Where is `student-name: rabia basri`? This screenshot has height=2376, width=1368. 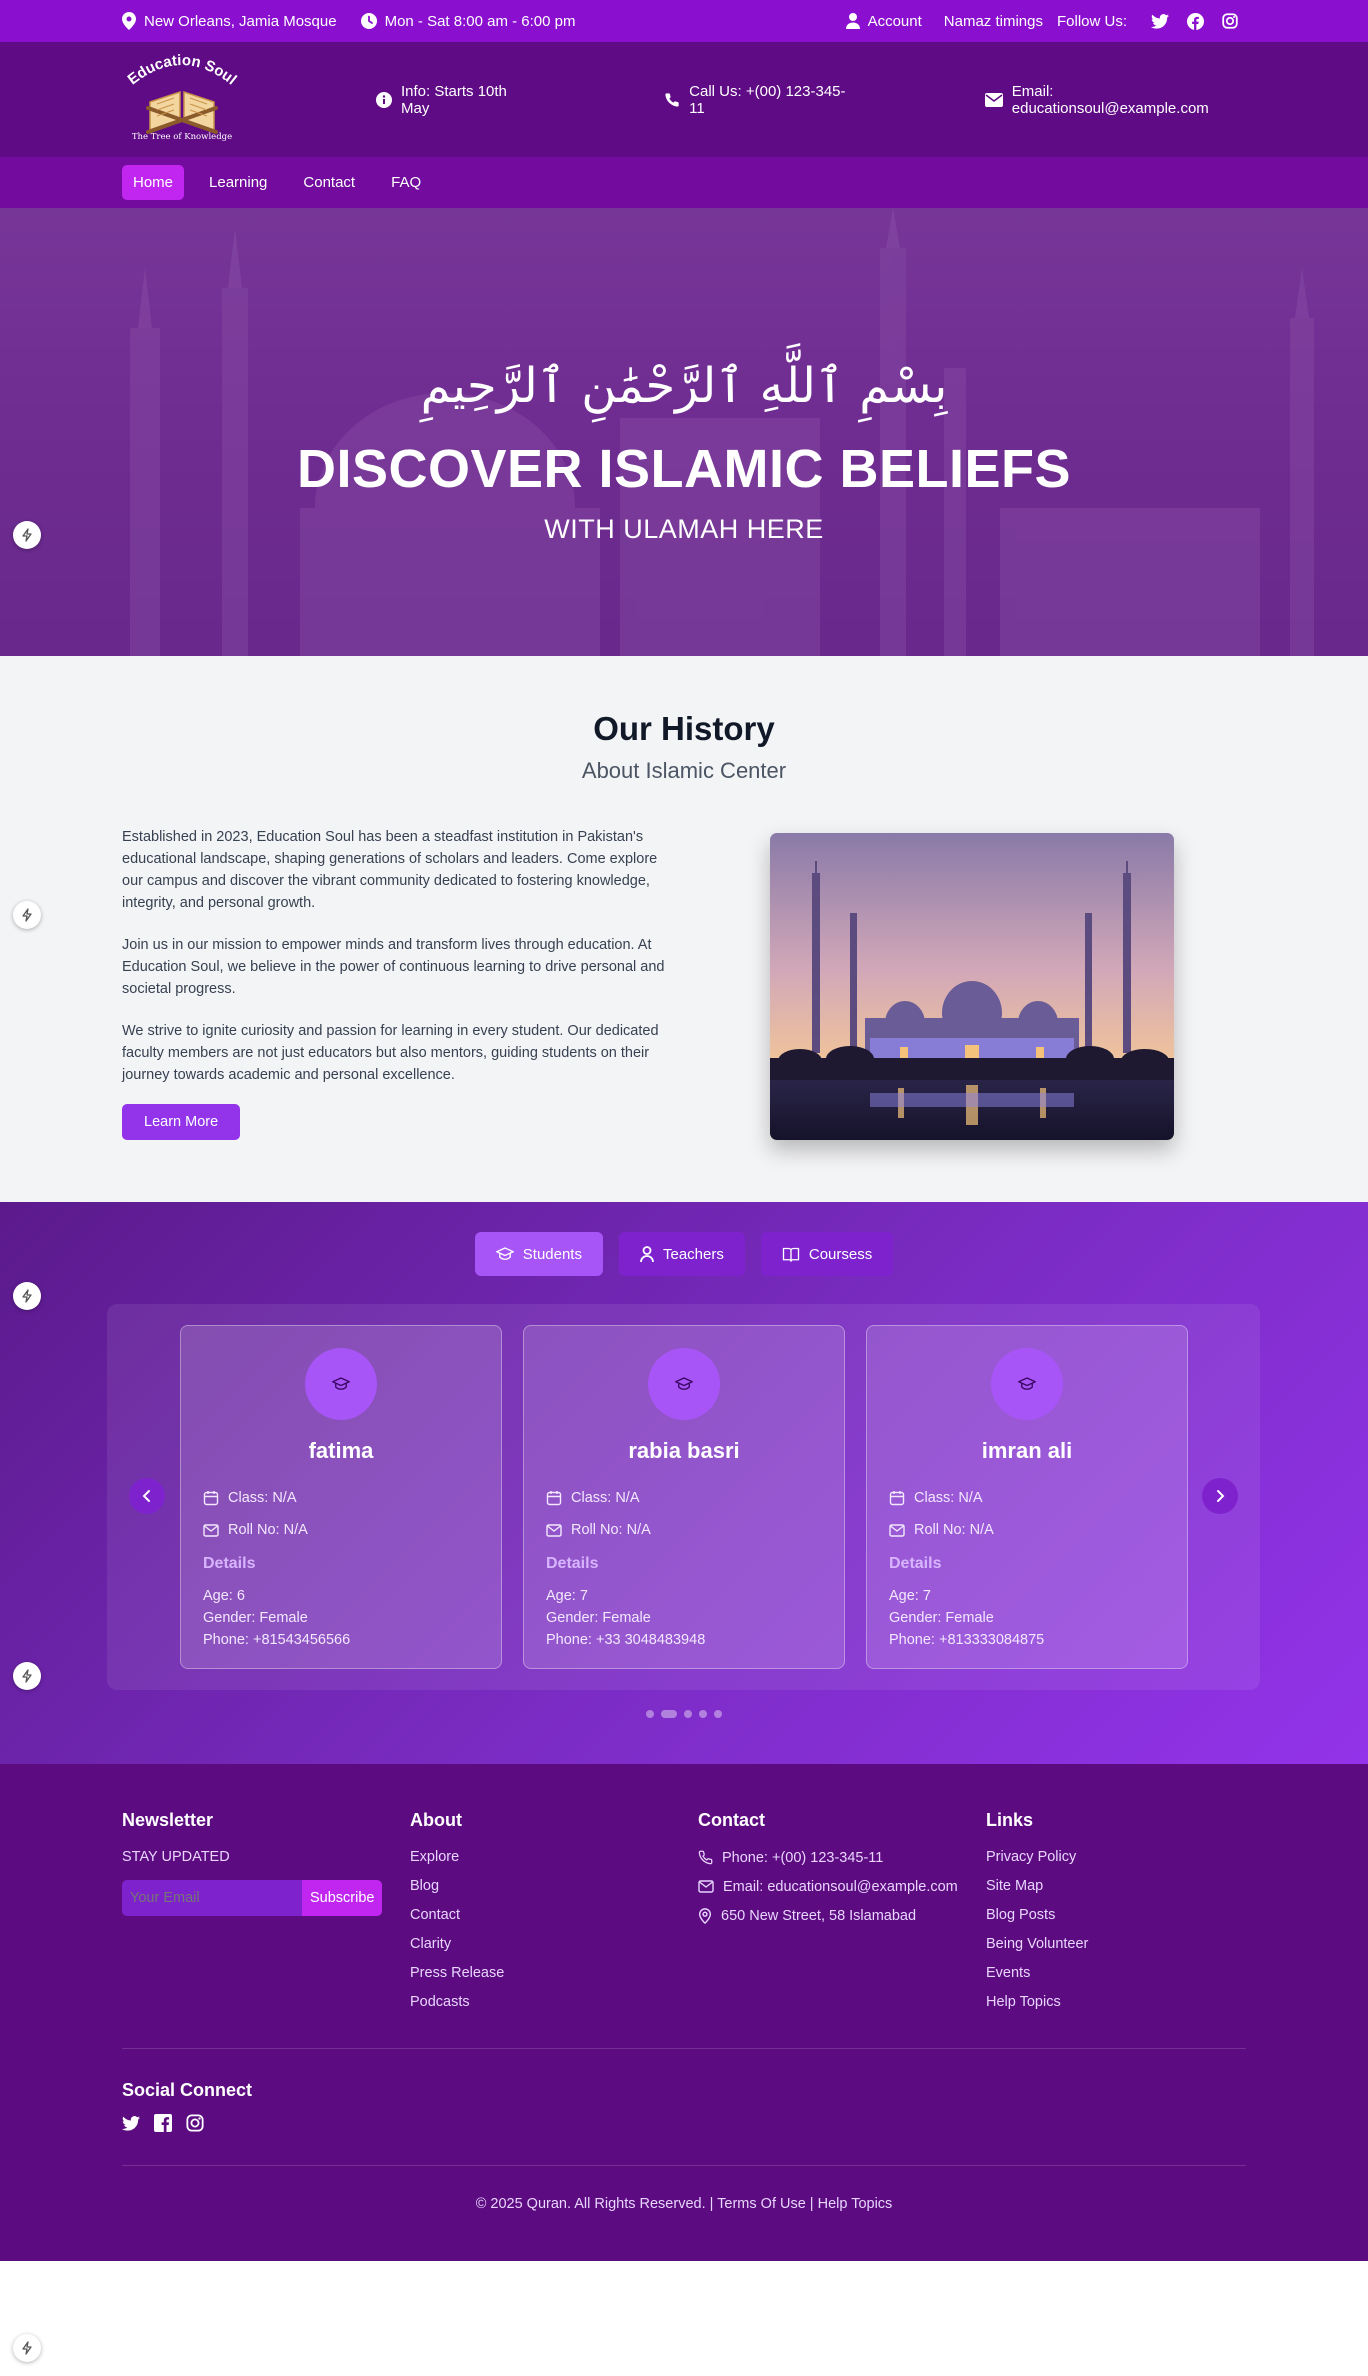 student-name: rabia basri is located at coordinates (684, 1450).